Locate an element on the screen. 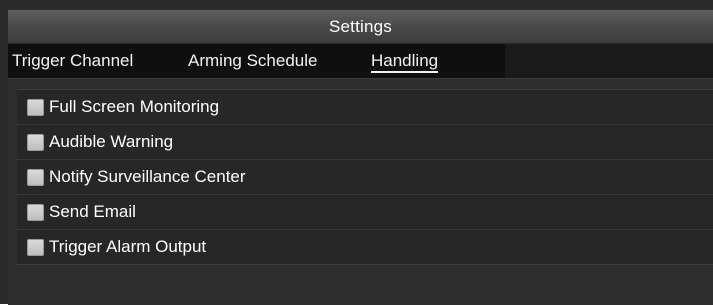  tab-bar: Trigger Channel Arming Schedule Handling is located at coordinates (360, 61).